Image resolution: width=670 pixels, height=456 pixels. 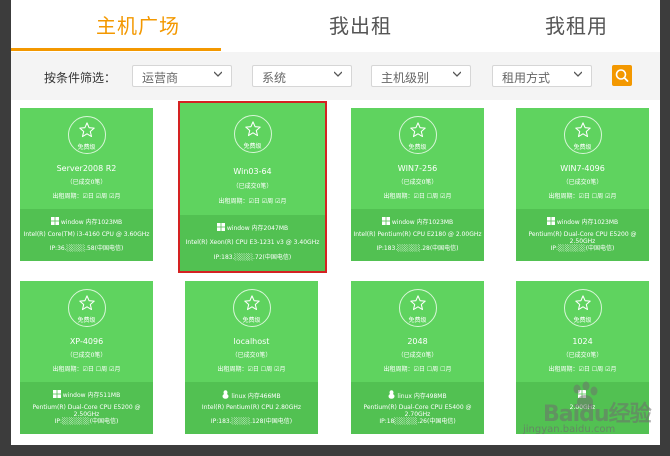 What do you see at coordinates (116, 49) in the screenshot?
I see `active-tab-indicator` at bounding box center [116, 49].